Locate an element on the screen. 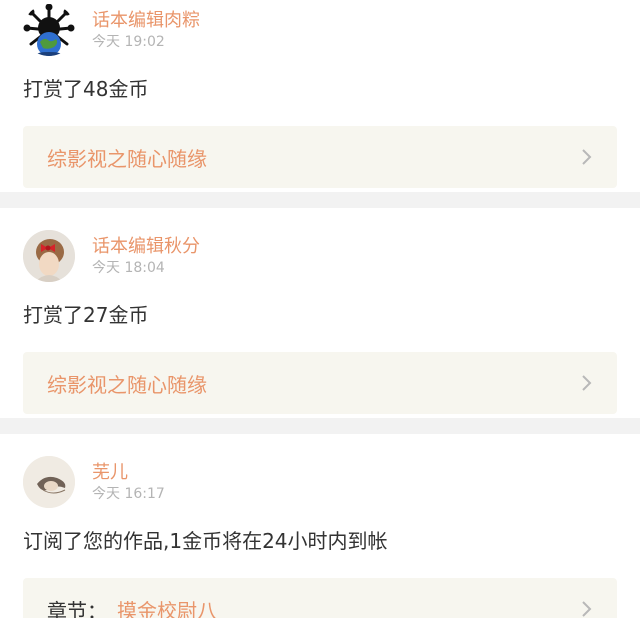 Image resolution: width=640 pixels, height=618 pixels. sketch-portrait-avatar-icon is located at coordinates (49, 482).